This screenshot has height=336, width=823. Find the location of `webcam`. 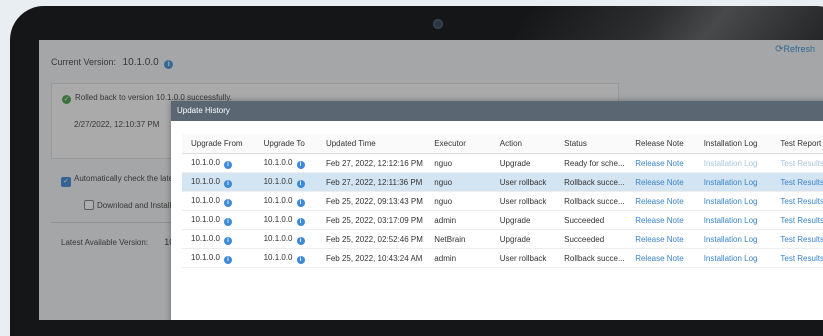

webcam is located at coordinates (438, 24).